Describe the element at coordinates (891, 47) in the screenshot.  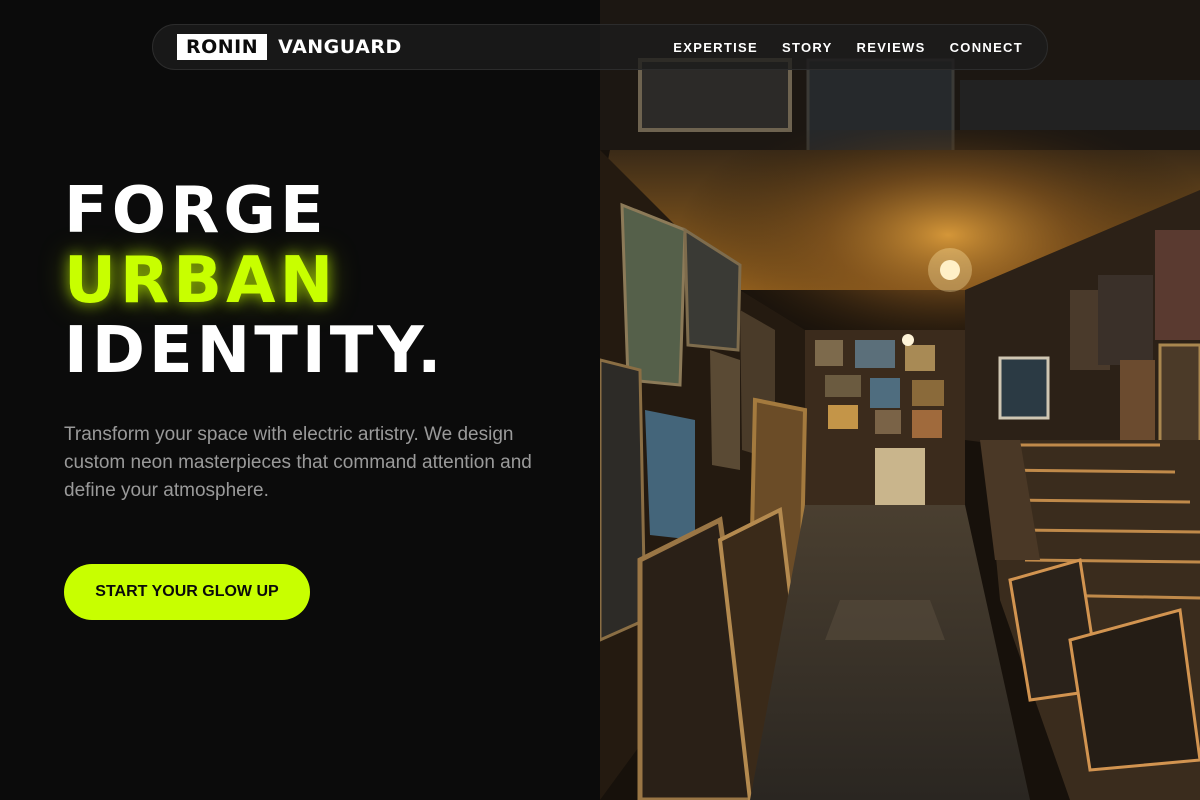
I see `nav-link-reviews: REVIEWS` at that location.